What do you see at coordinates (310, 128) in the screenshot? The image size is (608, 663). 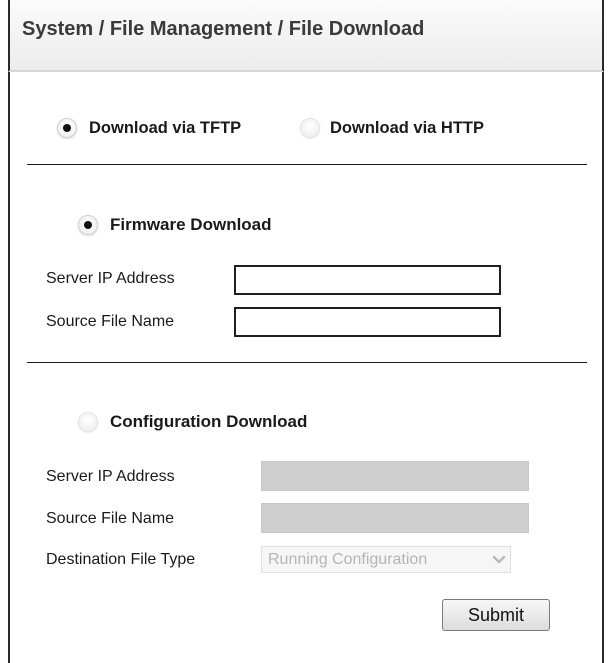 I see `http-radio` at bounding box center [310, 128].